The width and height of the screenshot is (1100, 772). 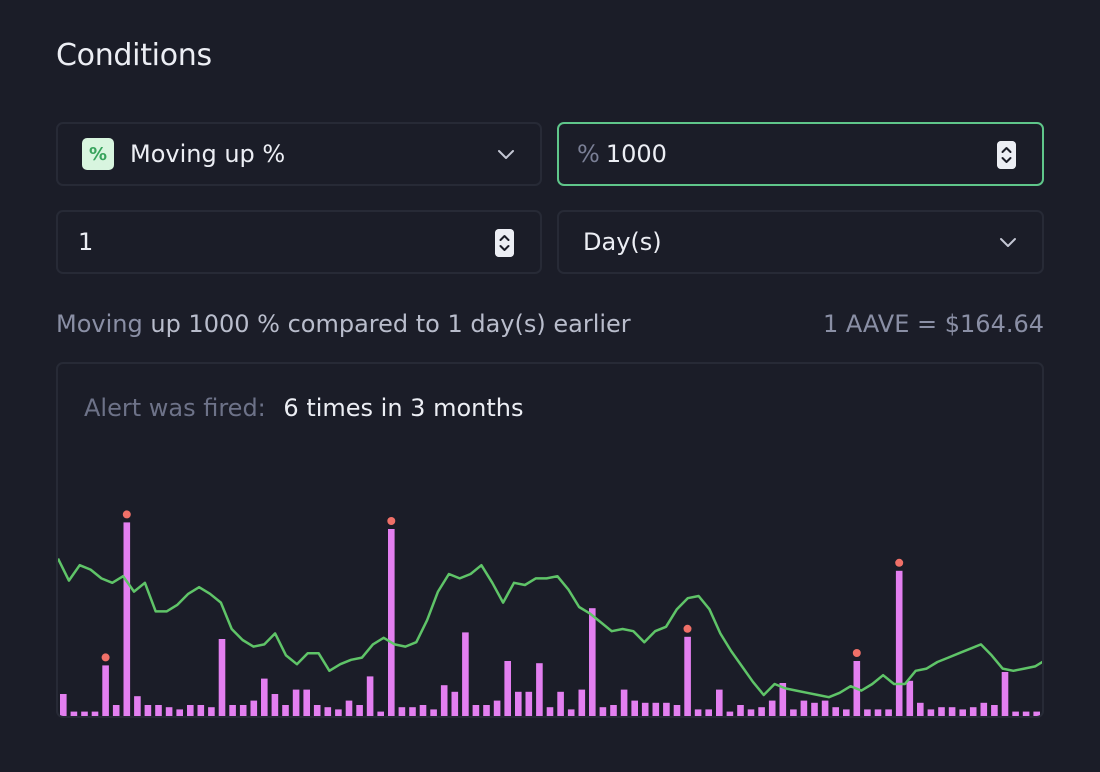 I want to click on price-label: 1 AAVE = $164.64, so click(x=933, y=324).